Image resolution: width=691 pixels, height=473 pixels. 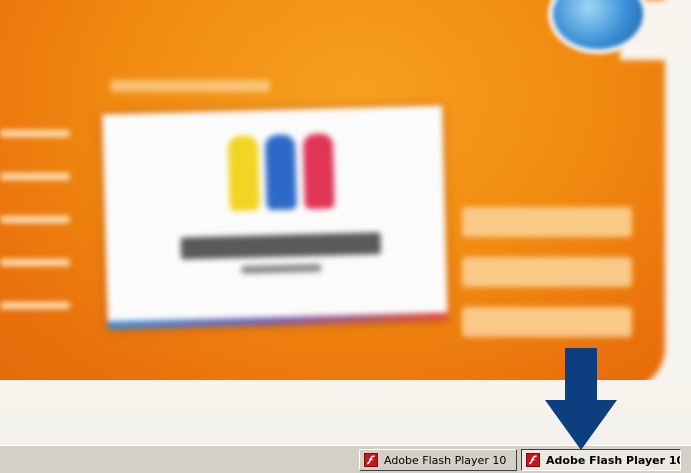 I want to click on taskbar-button-flash-player-active: Adobe Flash Player 10, so click(x=601, y=460).